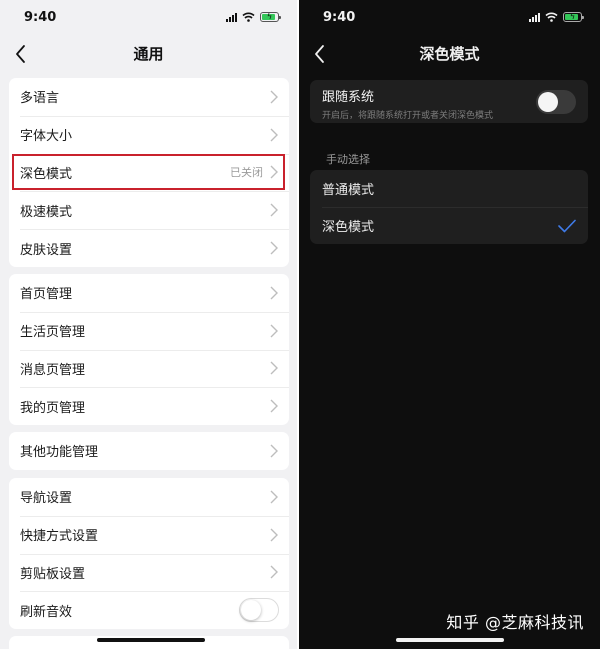 The width and height of the screenshot is (600, 649). What do you see at coordinates (46, 250) in the screenshot?
I see `settings-item-label: 皮肤设置` at bounding box center [46, 250].